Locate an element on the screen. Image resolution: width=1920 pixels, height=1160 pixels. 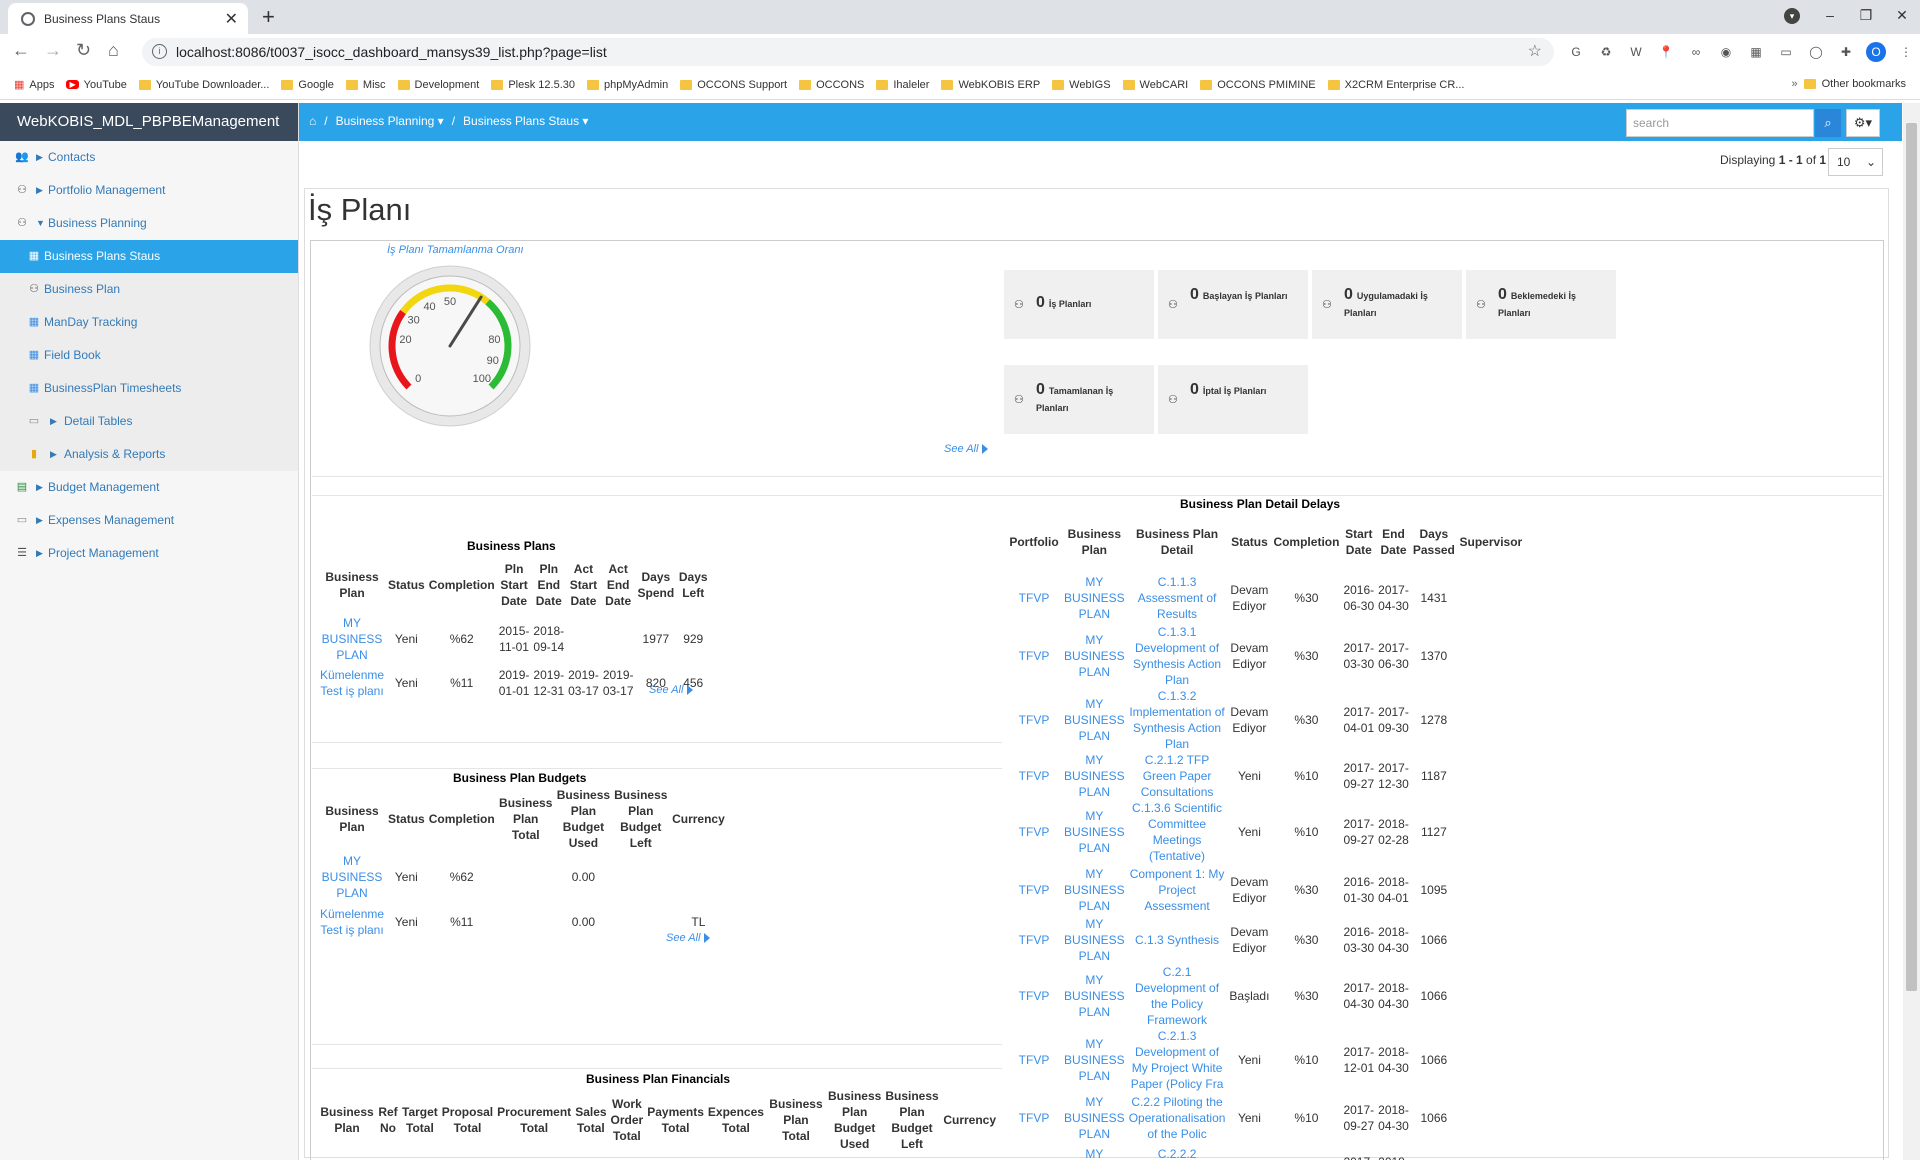
circle-extension-icon: ◉ is located at coordinates (1726, 52).